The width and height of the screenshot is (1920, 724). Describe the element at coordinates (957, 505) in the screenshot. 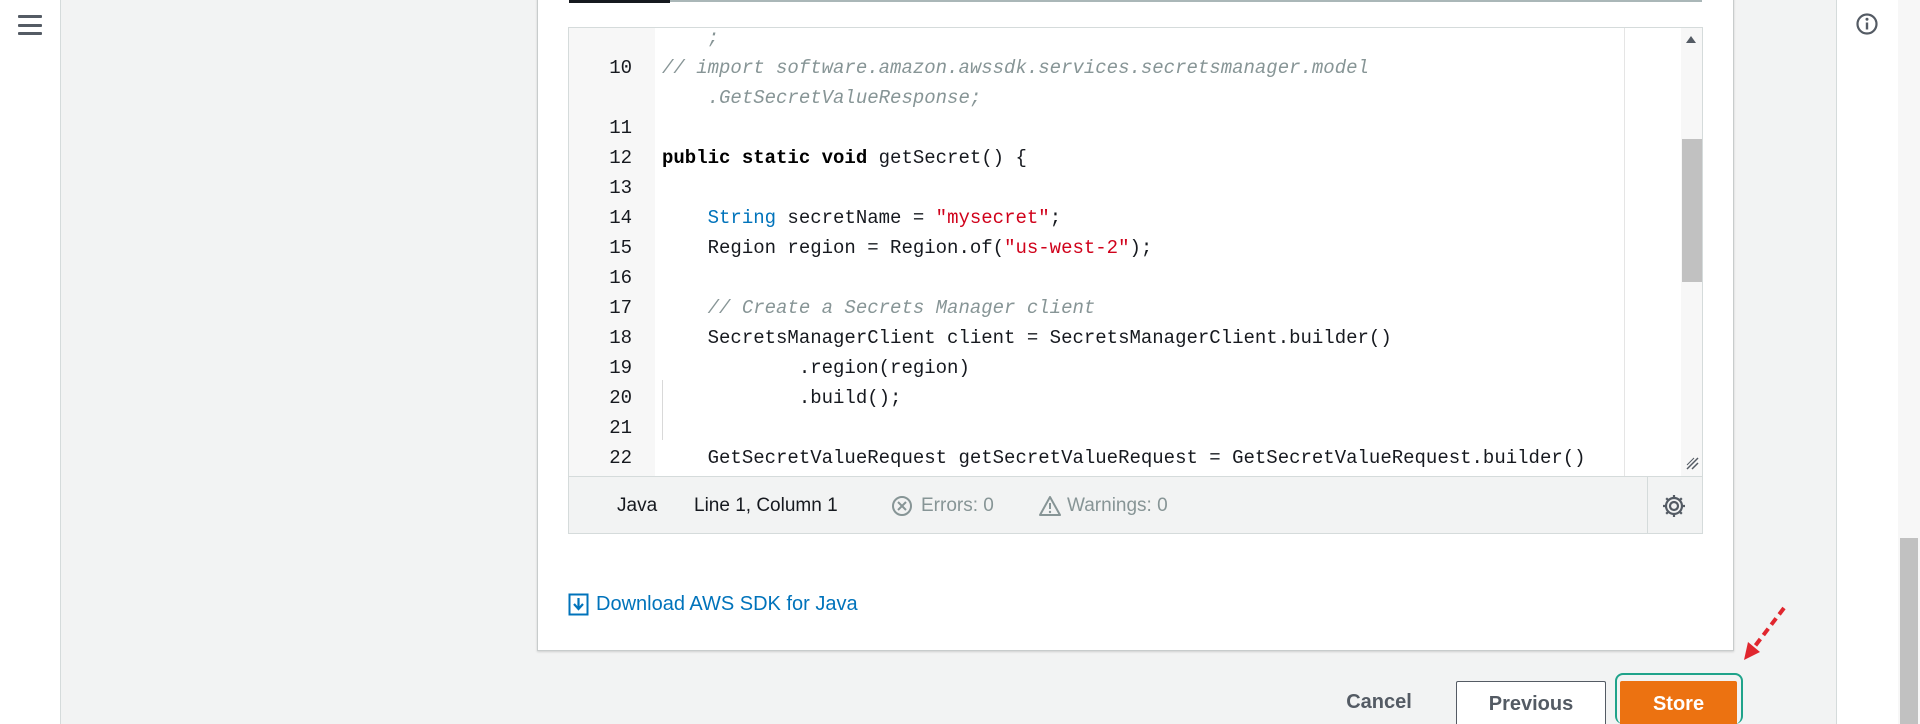

I see `status-errors: Errors: 0` at that location.